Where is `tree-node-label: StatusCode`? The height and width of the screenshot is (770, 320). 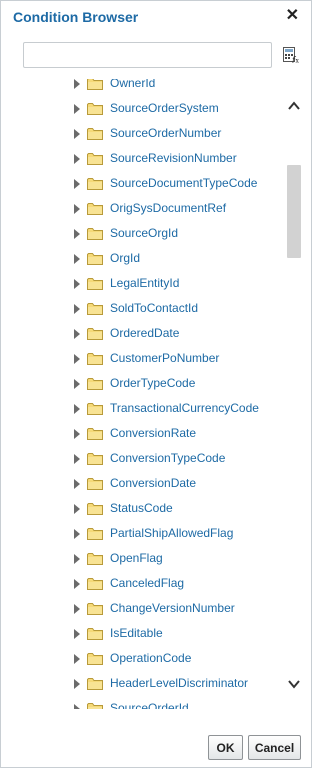
tree-node-label: StatusCode is located at coordinates (141, 508).